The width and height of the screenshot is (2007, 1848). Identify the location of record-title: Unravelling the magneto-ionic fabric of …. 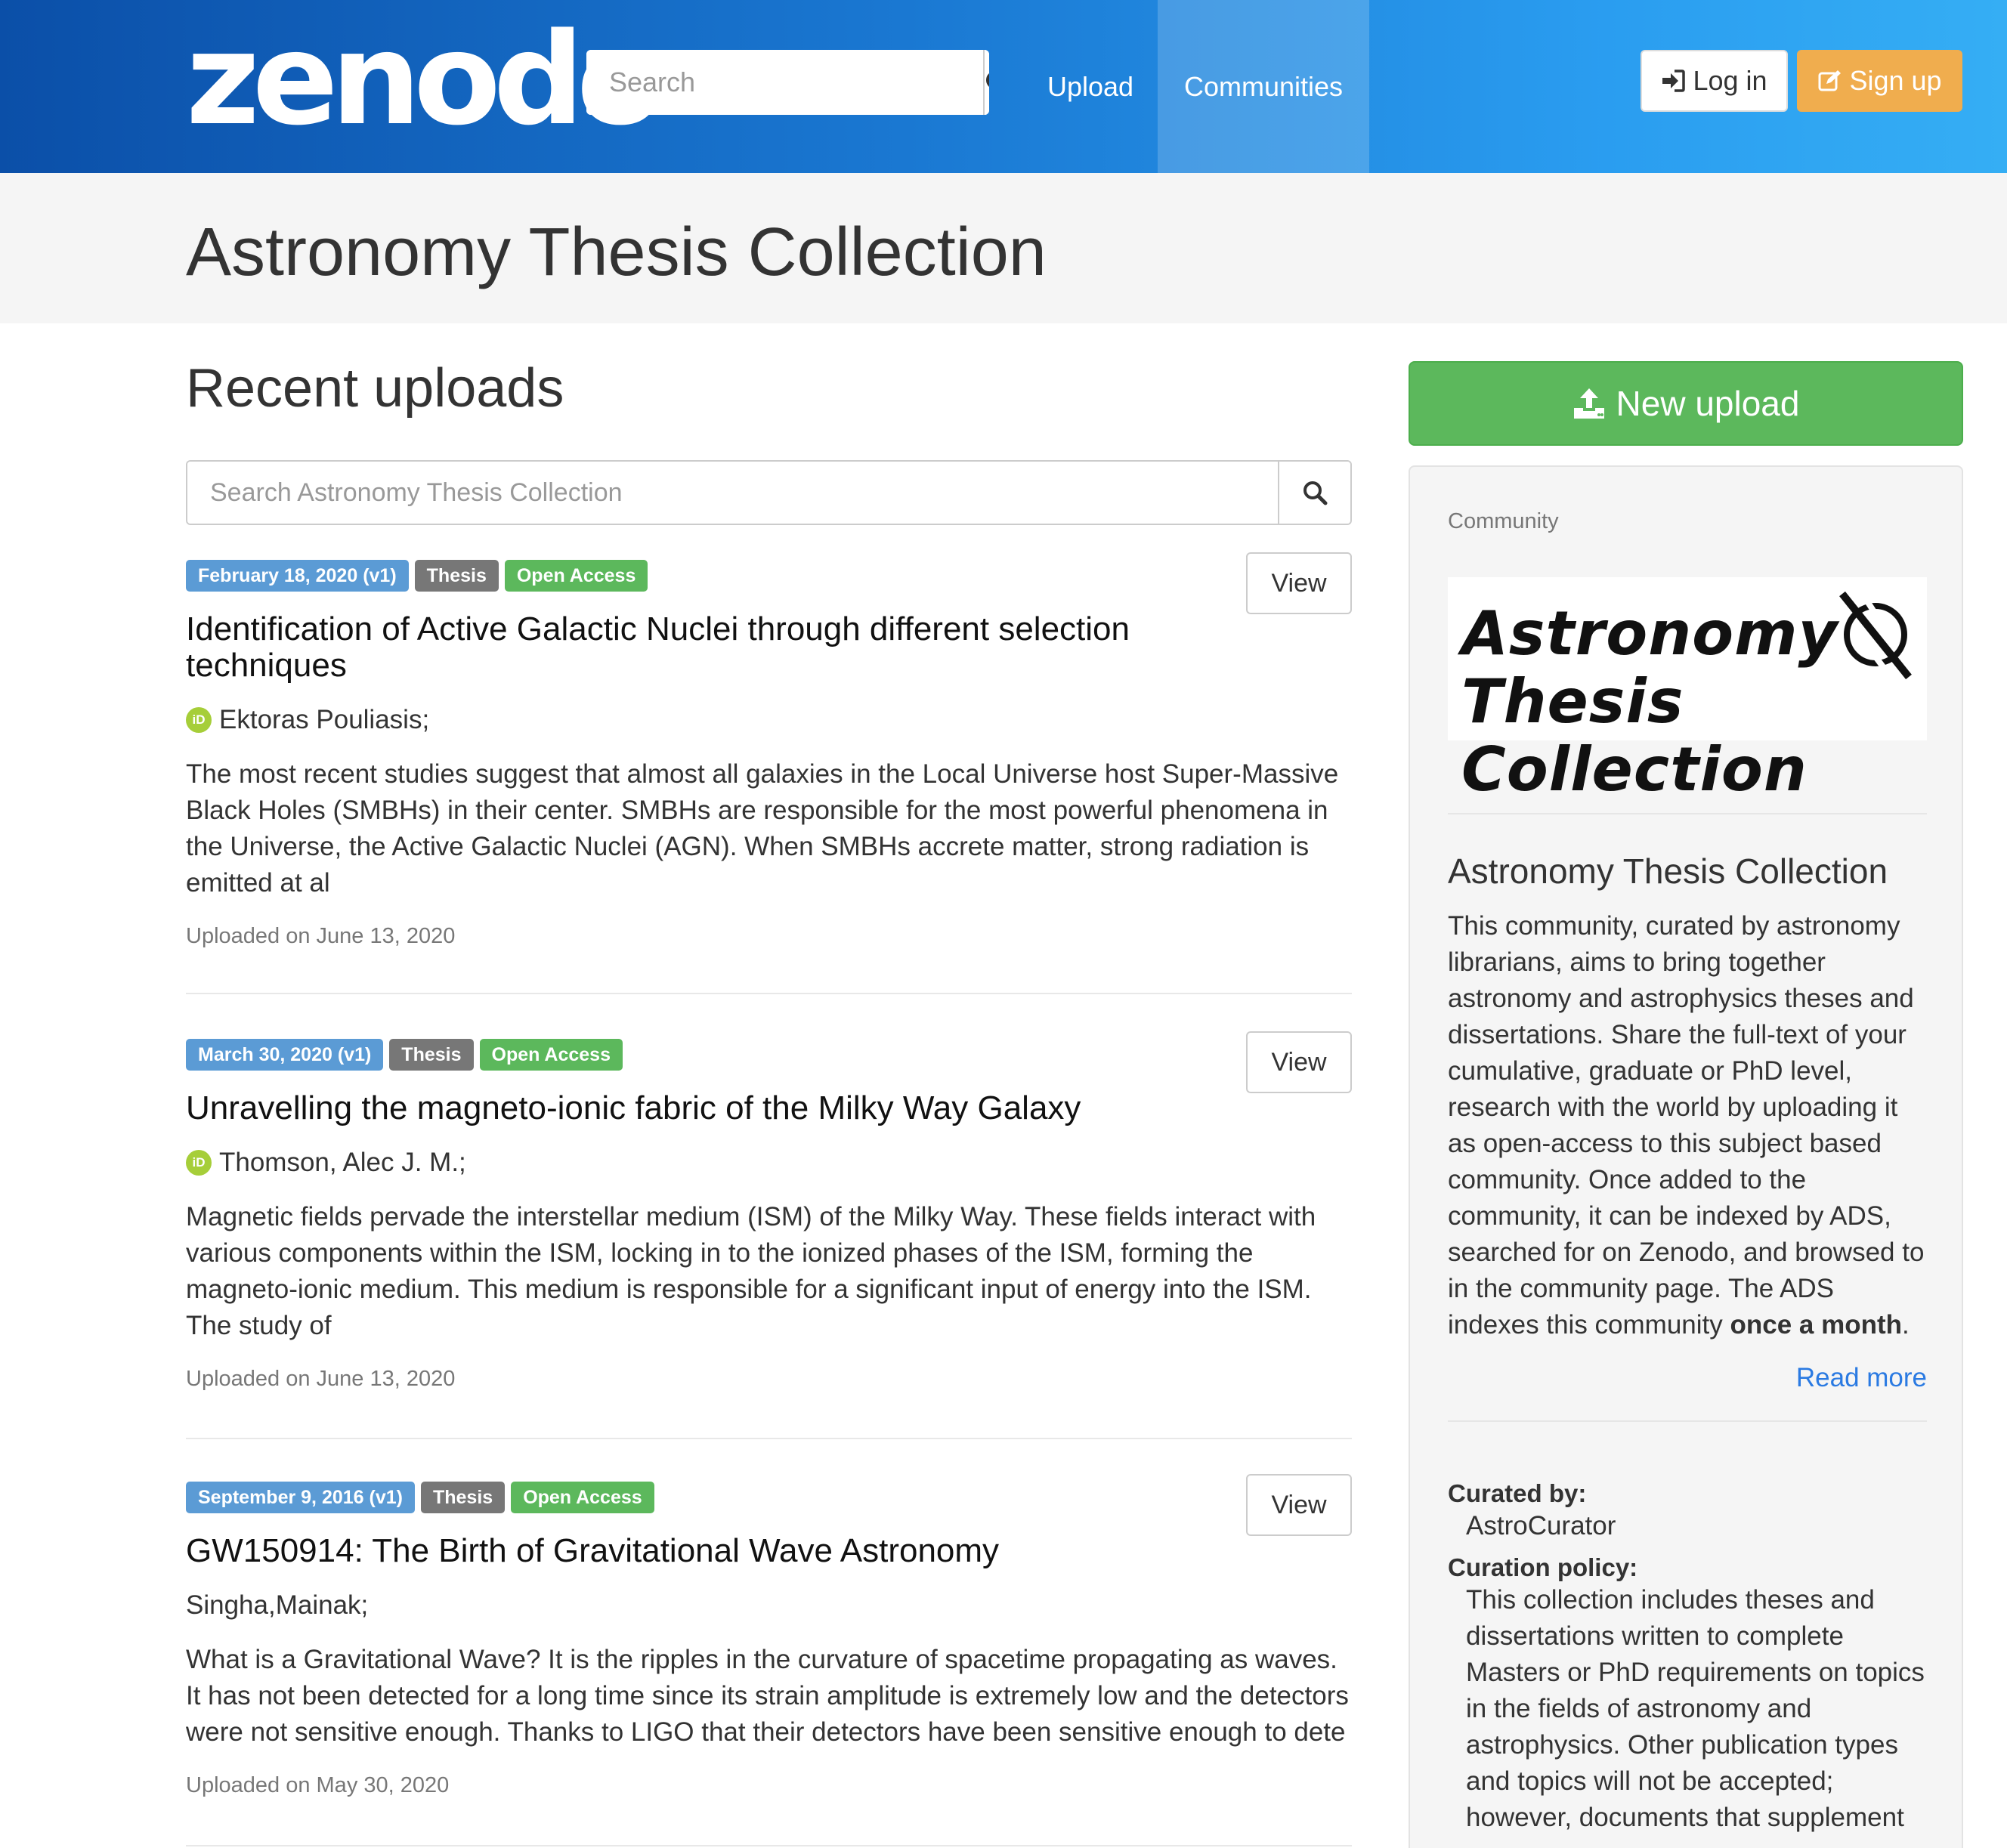
(688, 1108).